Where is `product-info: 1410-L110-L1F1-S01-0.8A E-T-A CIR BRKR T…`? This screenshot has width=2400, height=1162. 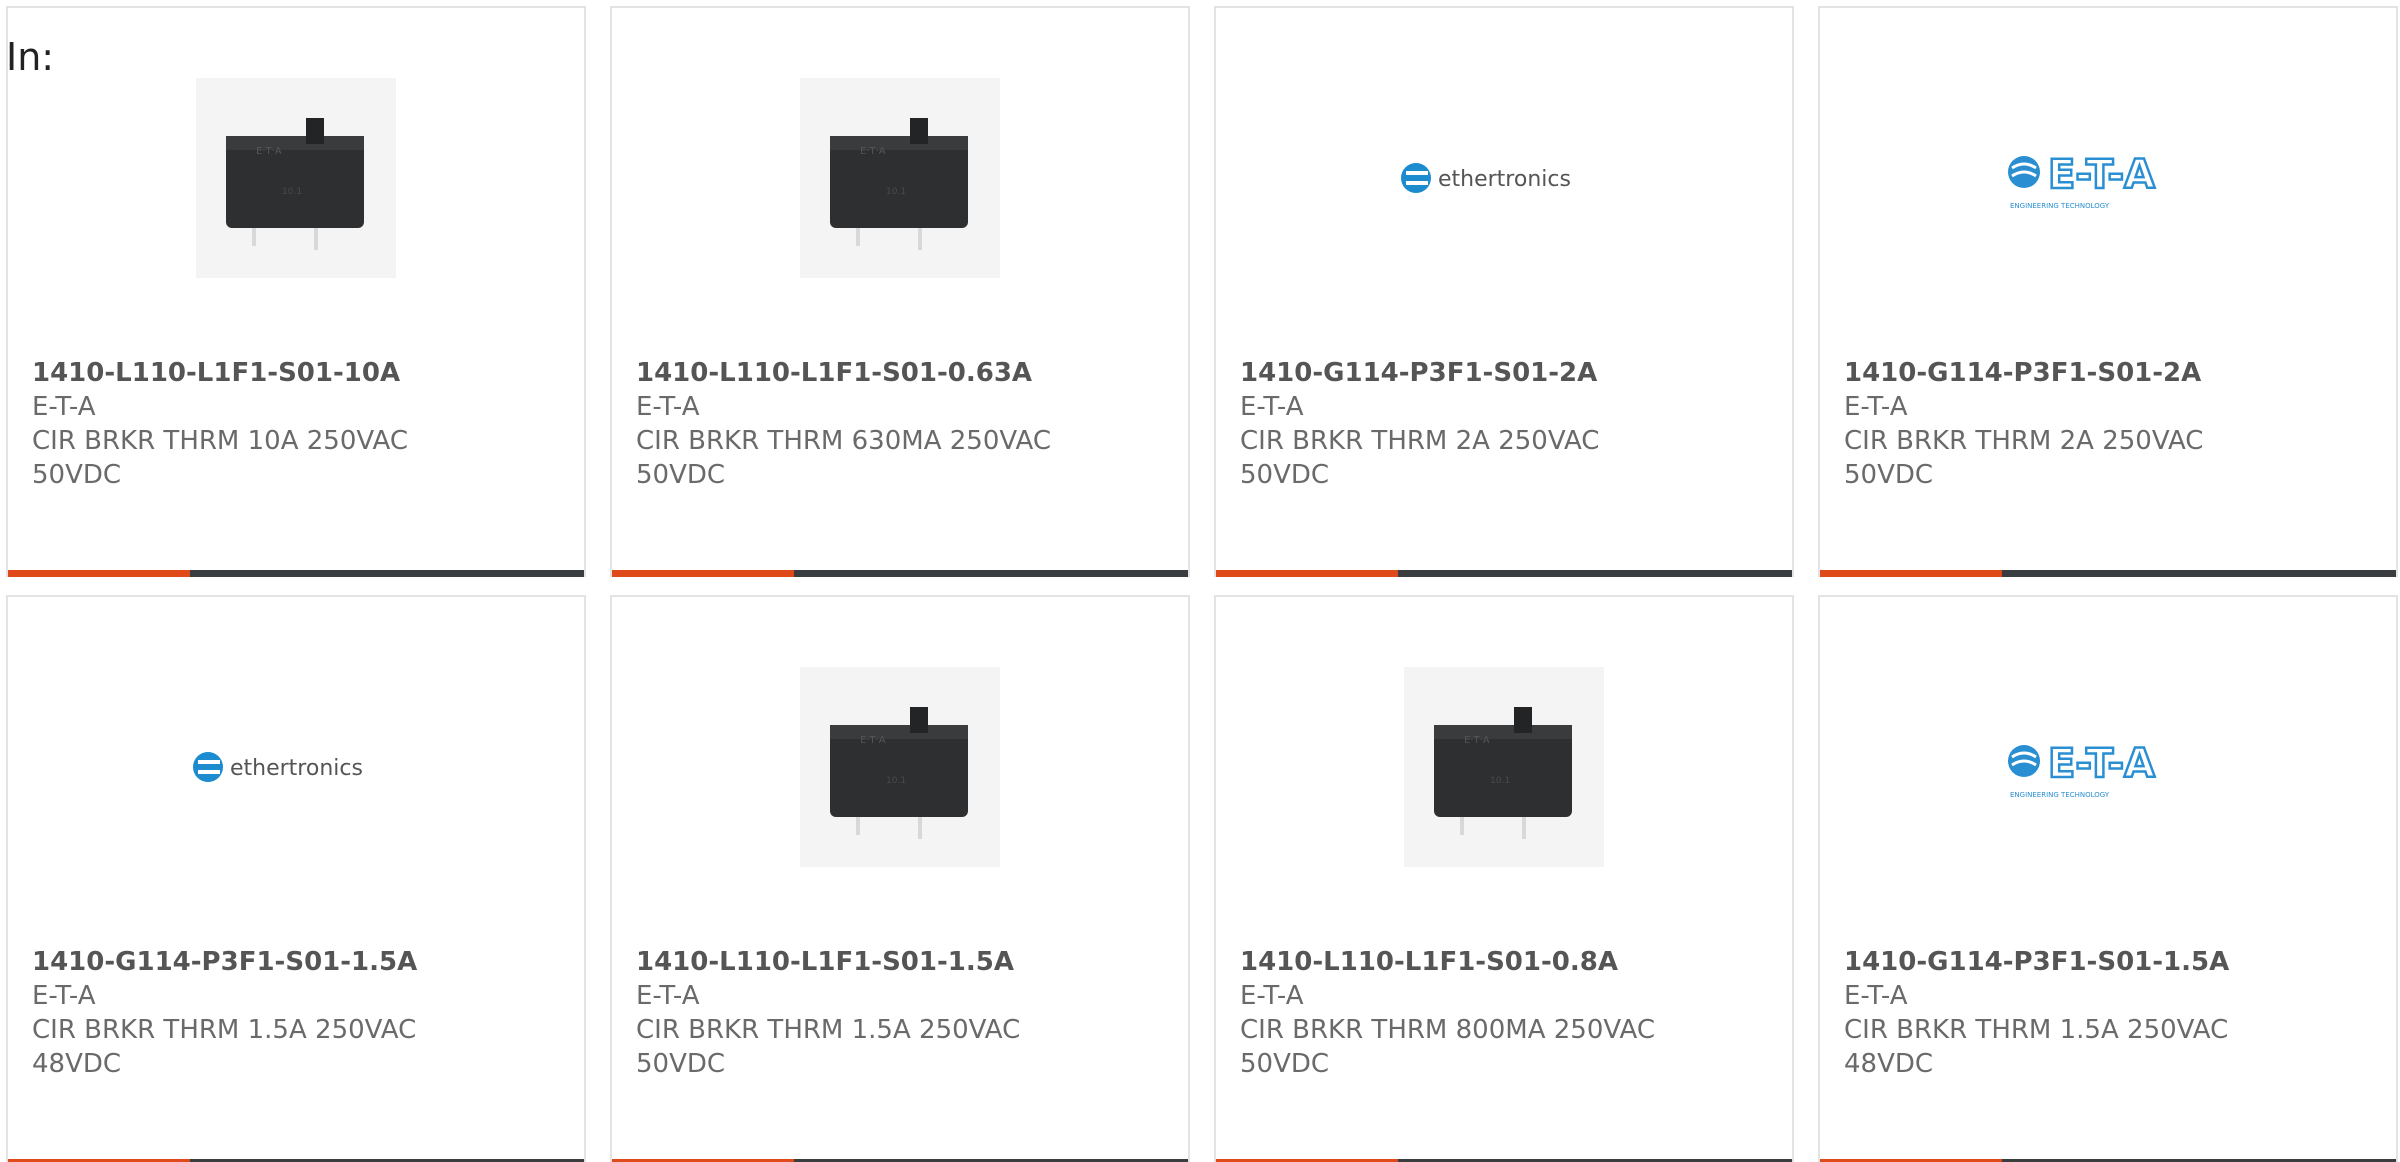
product-info: 1410-L110-L1F1-S01-0.8A E-T-A CIR BRKR T… is located at coordinates (1504, 1013).